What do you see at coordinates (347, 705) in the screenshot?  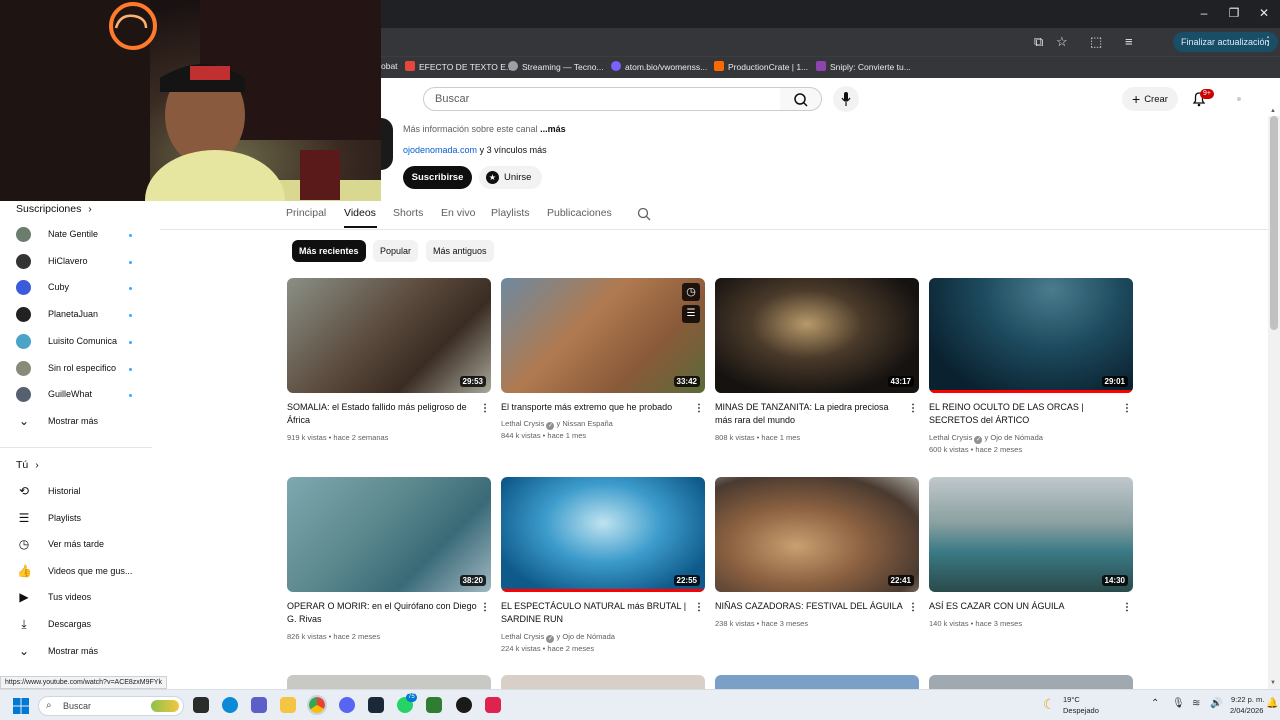 I see `discord-icon` at bounding box center [347, 705].